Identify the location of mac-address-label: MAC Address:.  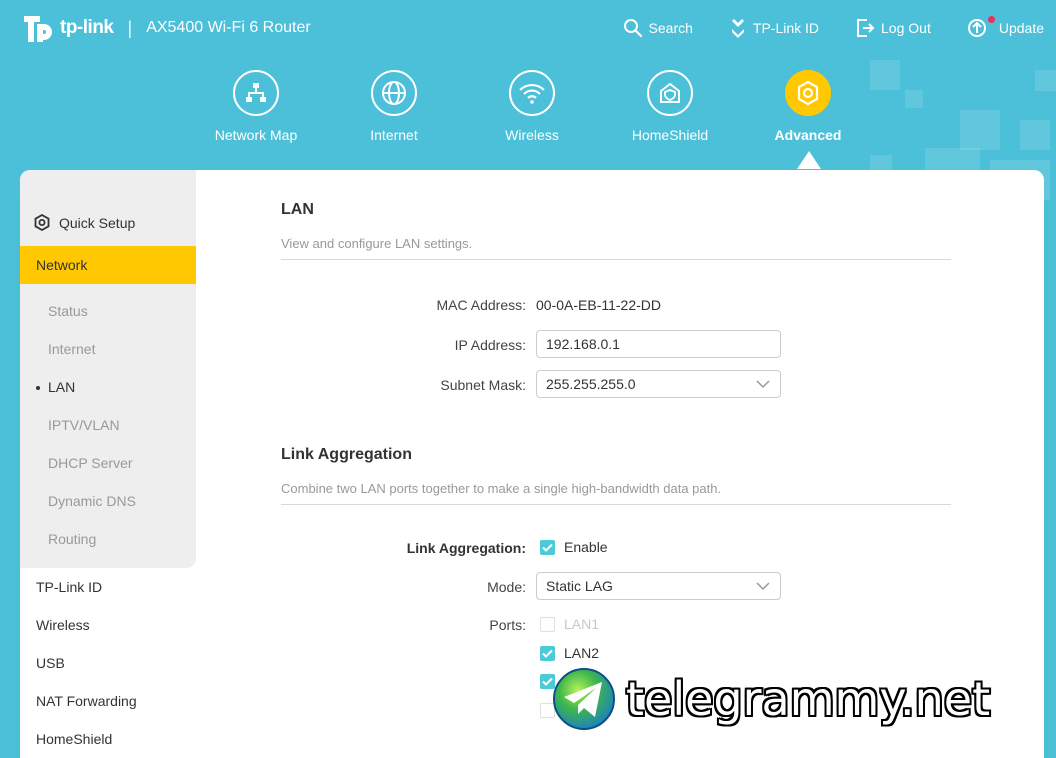
(481, 305).